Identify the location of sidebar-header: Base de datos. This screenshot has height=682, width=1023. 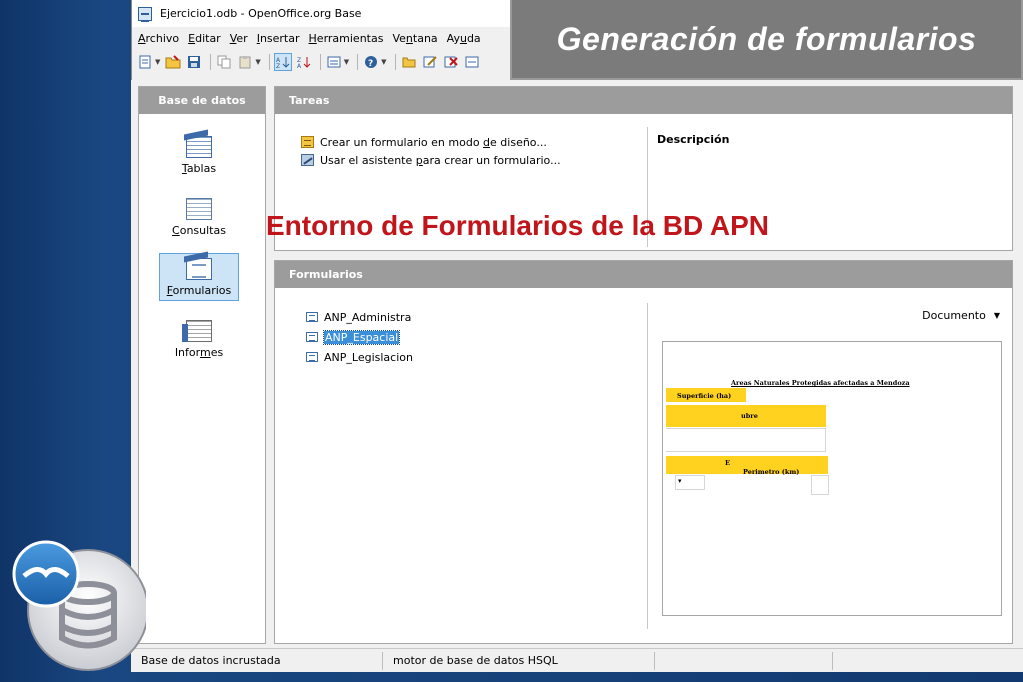
(202, 100).